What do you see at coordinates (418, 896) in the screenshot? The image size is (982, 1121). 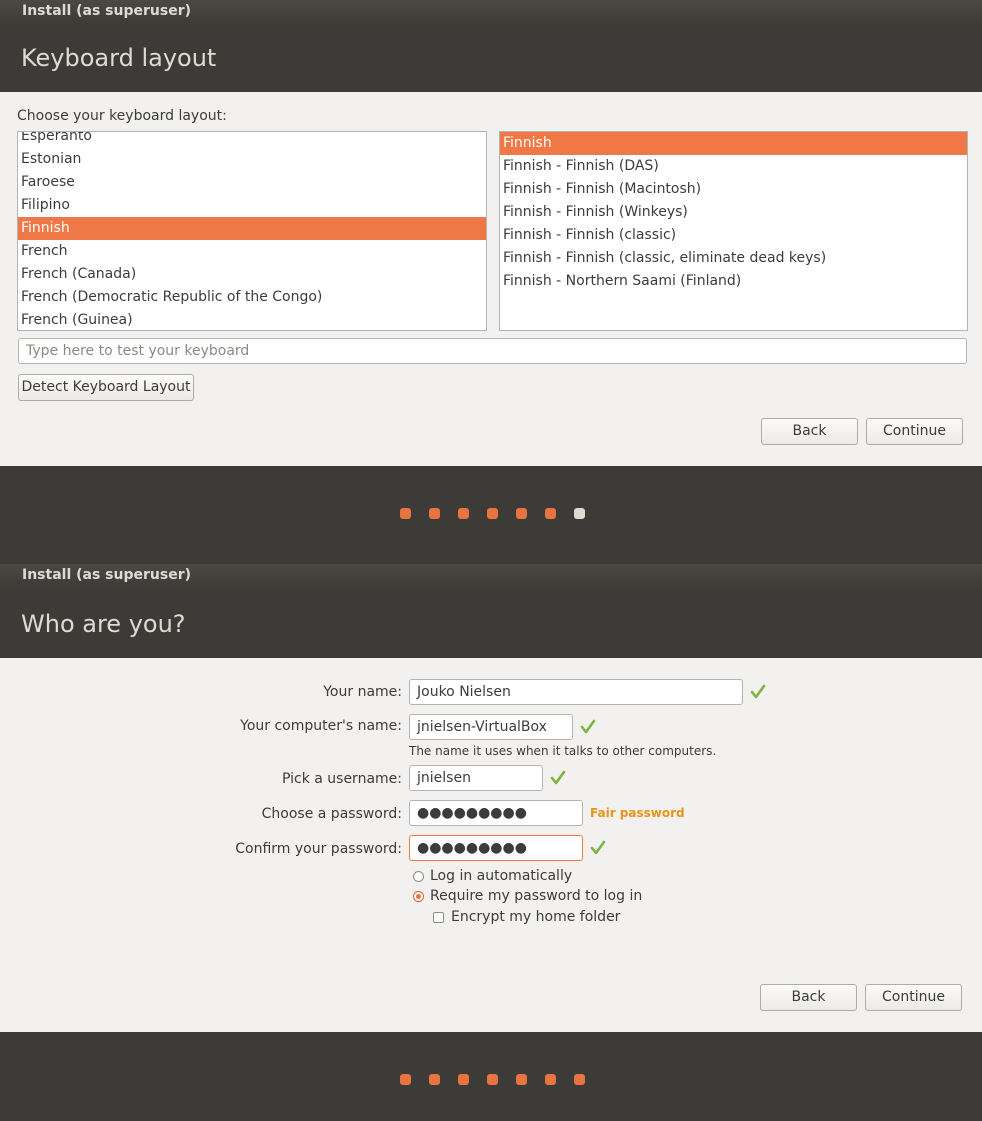 I see `login-require-radio` at bounding box center [418, 896].